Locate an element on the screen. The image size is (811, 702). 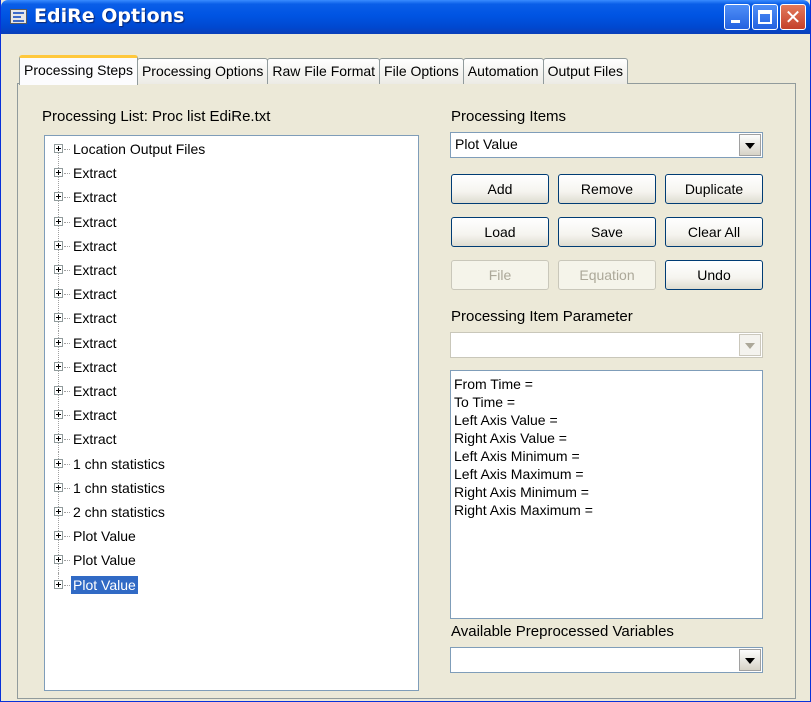
tab-automation: Automation is located at coordinates (503, 71).